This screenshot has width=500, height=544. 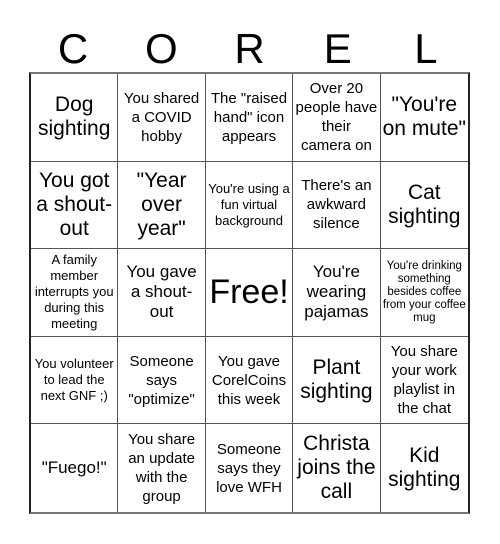 I want to click on bingo-cell-text: Dog sighting, so click(x=74, y=117).